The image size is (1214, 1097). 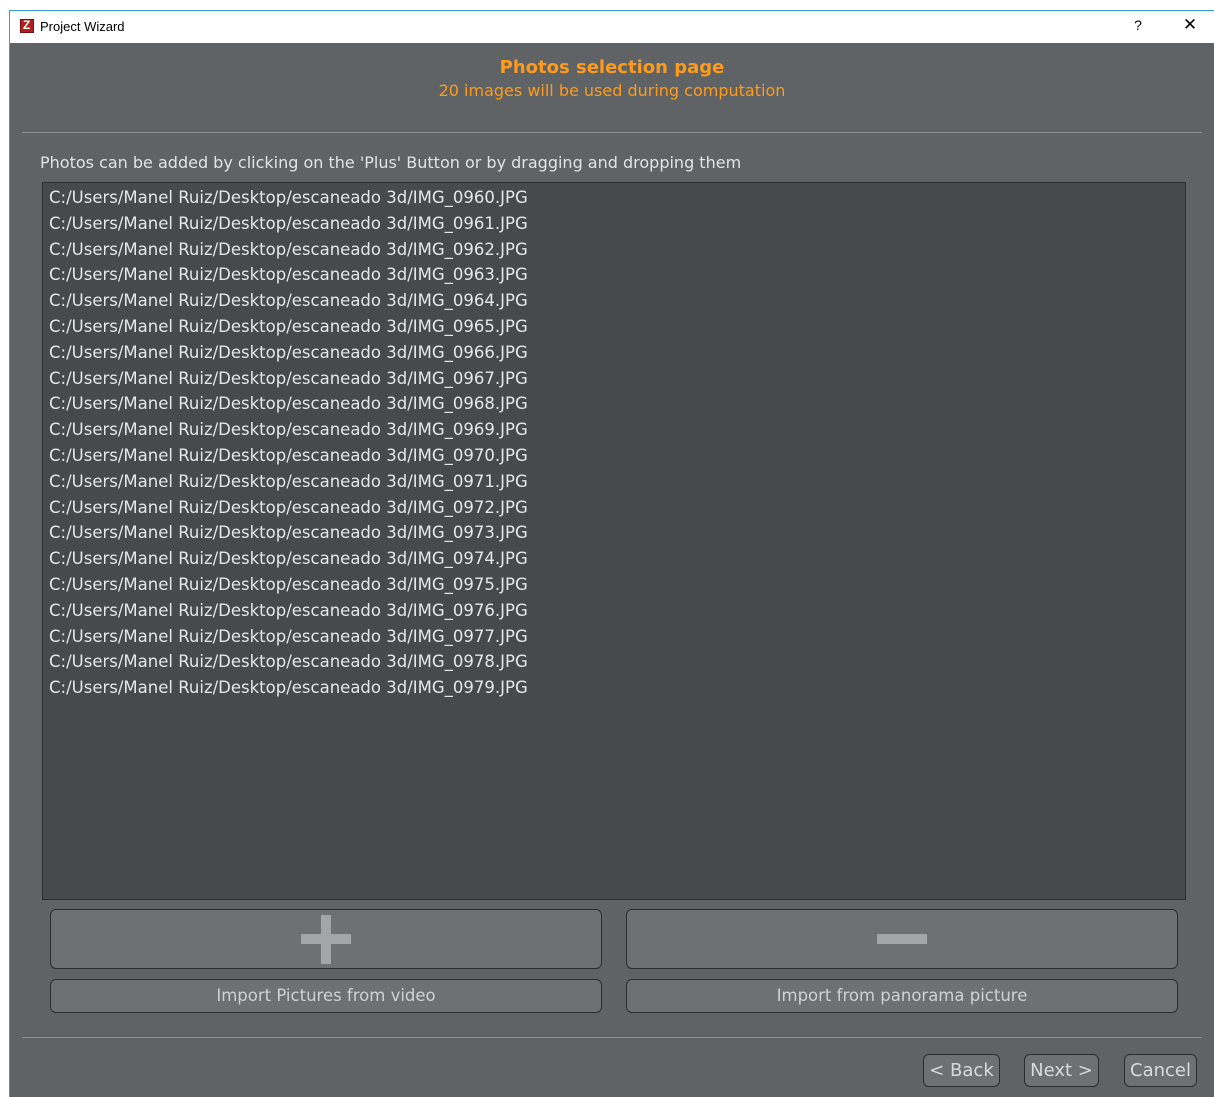 I want to click on next-button: Next >, so click(x=1061, y=1070).